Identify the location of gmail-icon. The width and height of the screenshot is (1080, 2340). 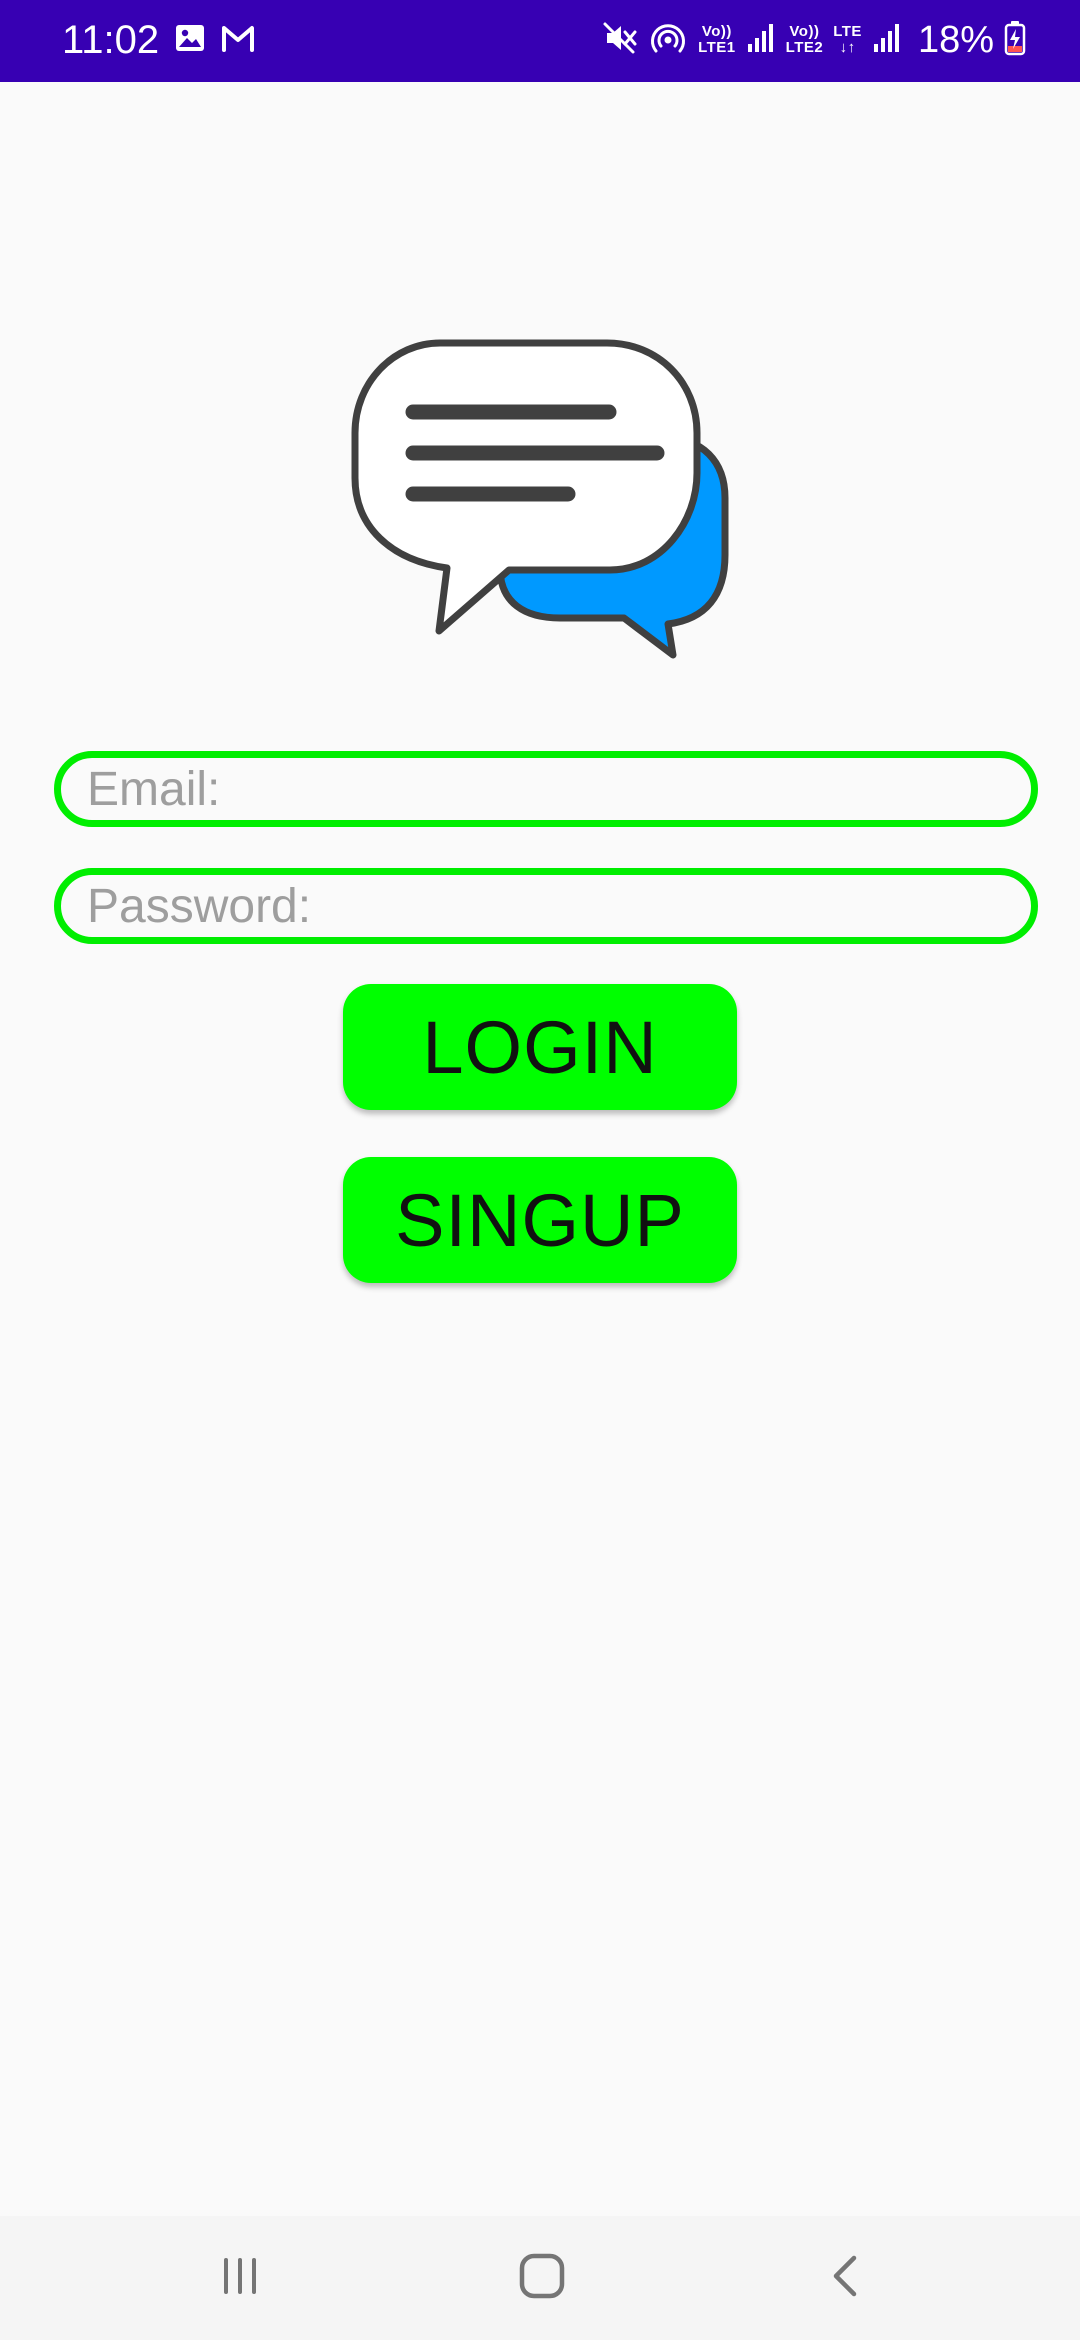
(238, 40).